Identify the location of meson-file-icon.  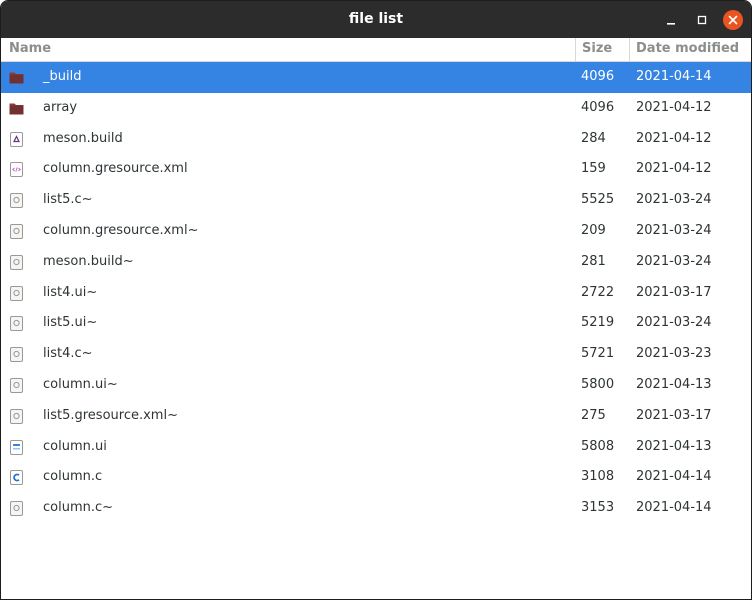
(17, 139).